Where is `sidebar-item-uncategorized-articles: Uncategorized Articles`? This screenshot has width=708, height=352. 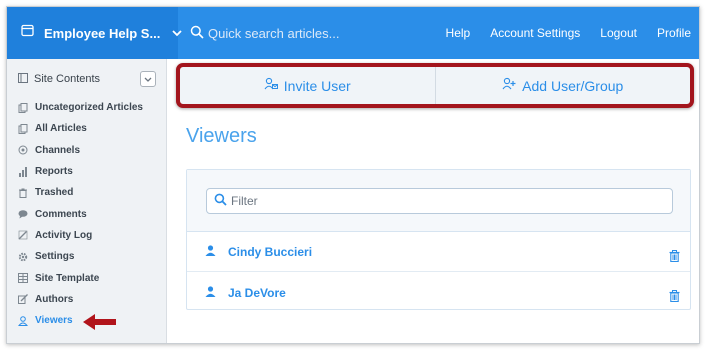 sidebar-item-uncategorized-articles: Uncategorized Articles is located at coordinates (90, 107).